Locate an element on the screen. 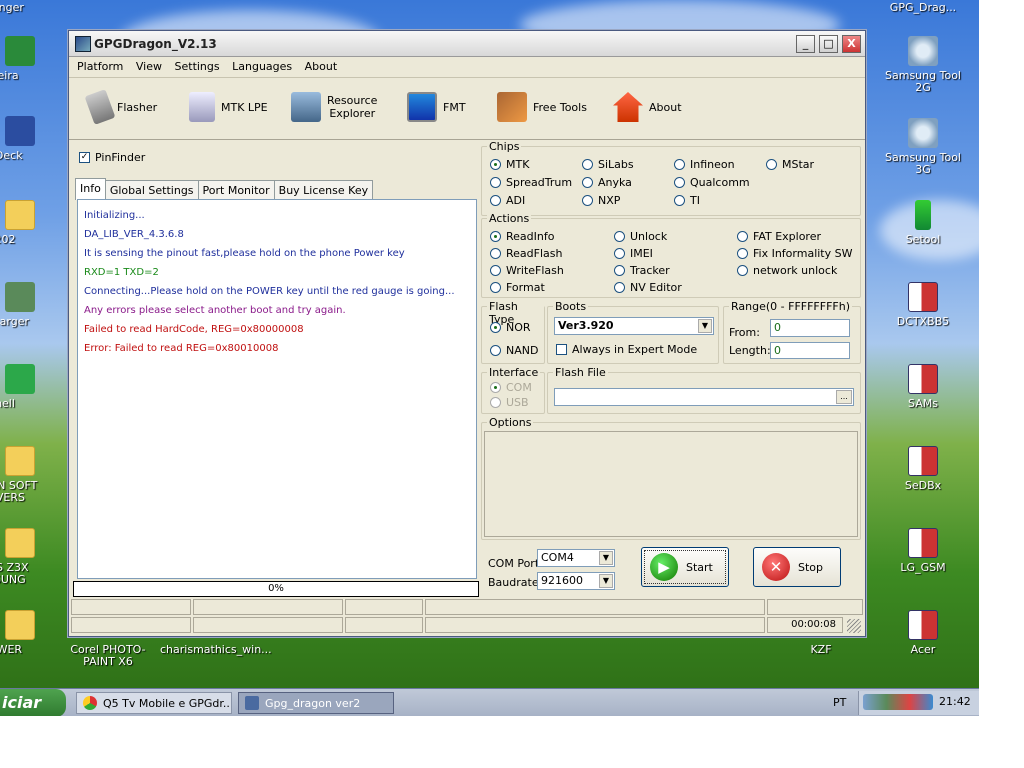 Image resolution: width=1024 pixels, height=768 pixels. radio-qualcomm: Qualcomm is located at coordinates (712, 182).